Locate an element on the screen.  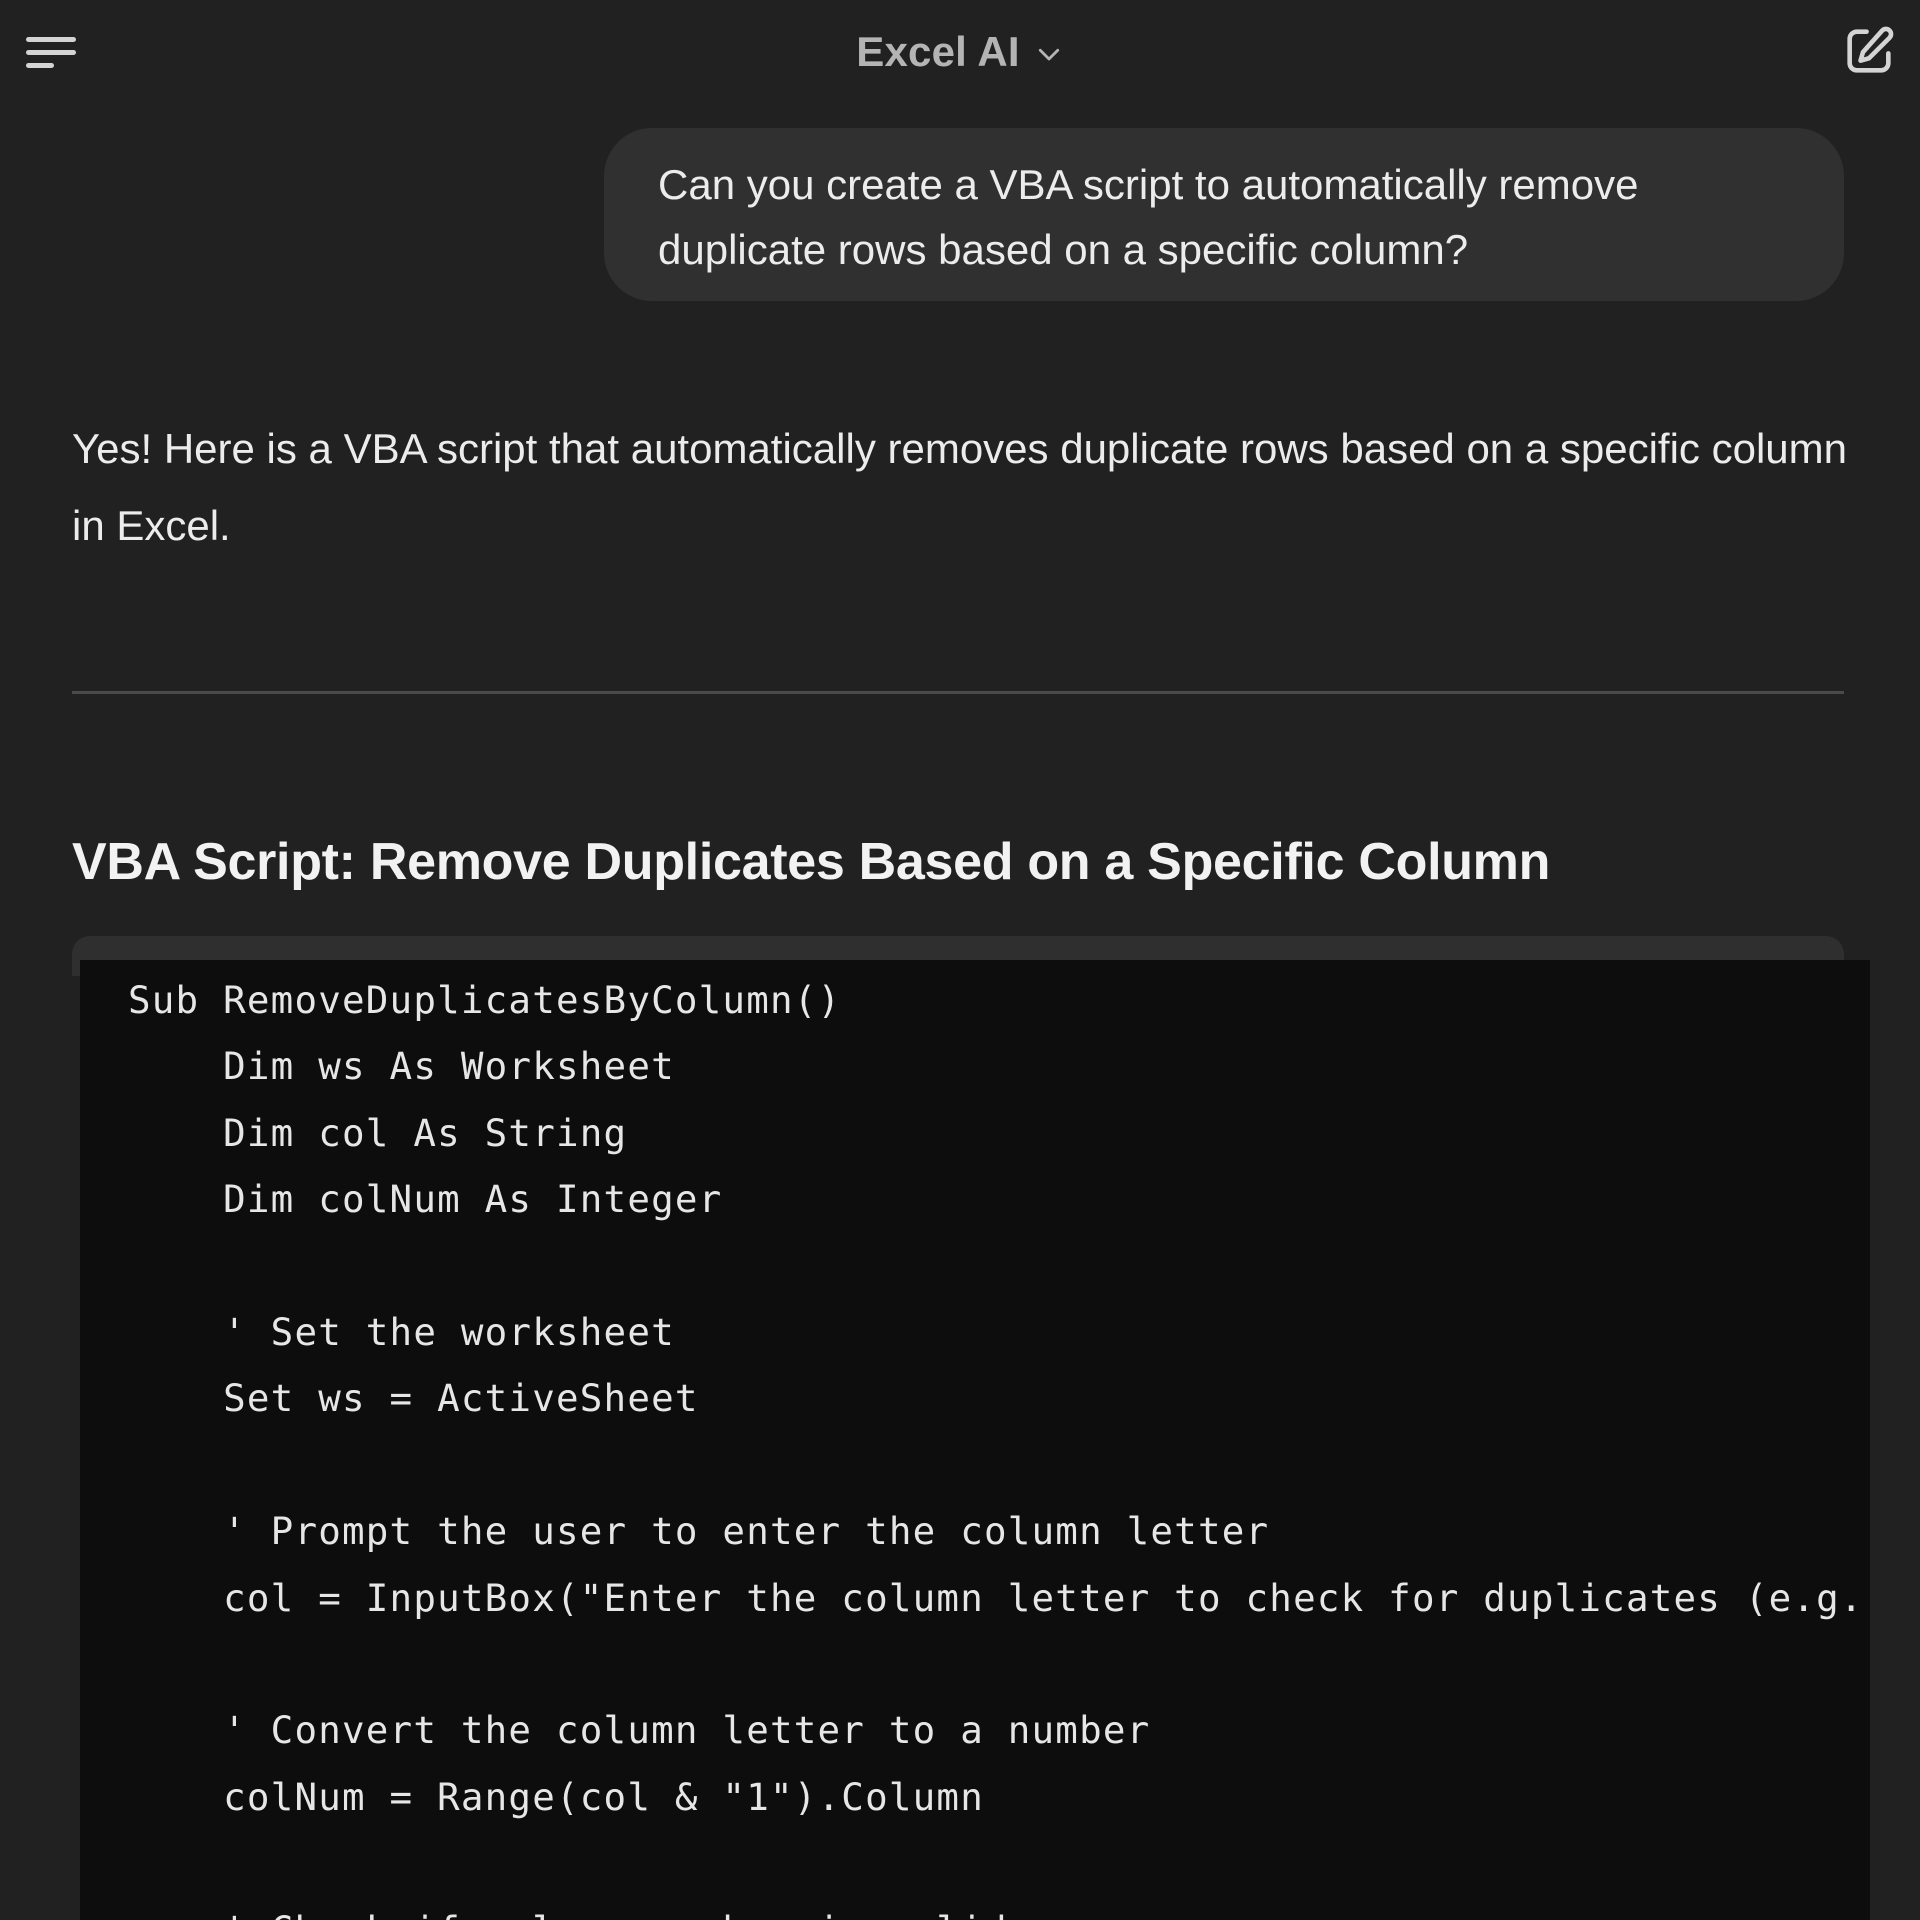
code-line: Dim ws As Worksheet is located at coordinates (401, 1066).